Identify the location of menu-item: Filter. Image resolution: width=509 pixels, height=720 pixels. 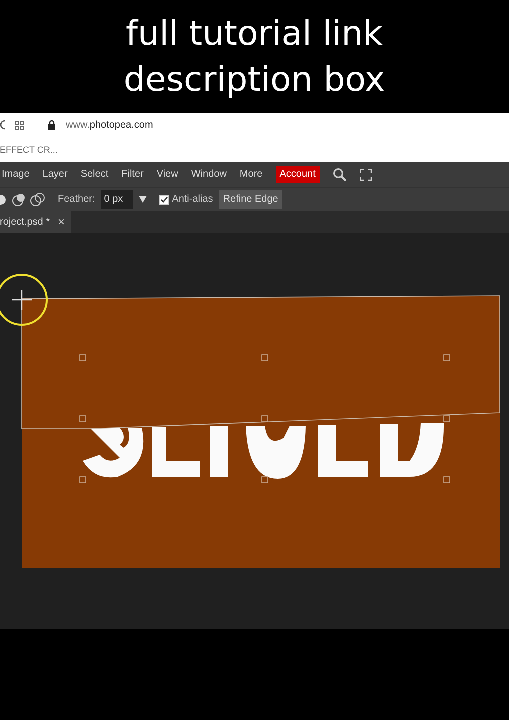
(133, 174).